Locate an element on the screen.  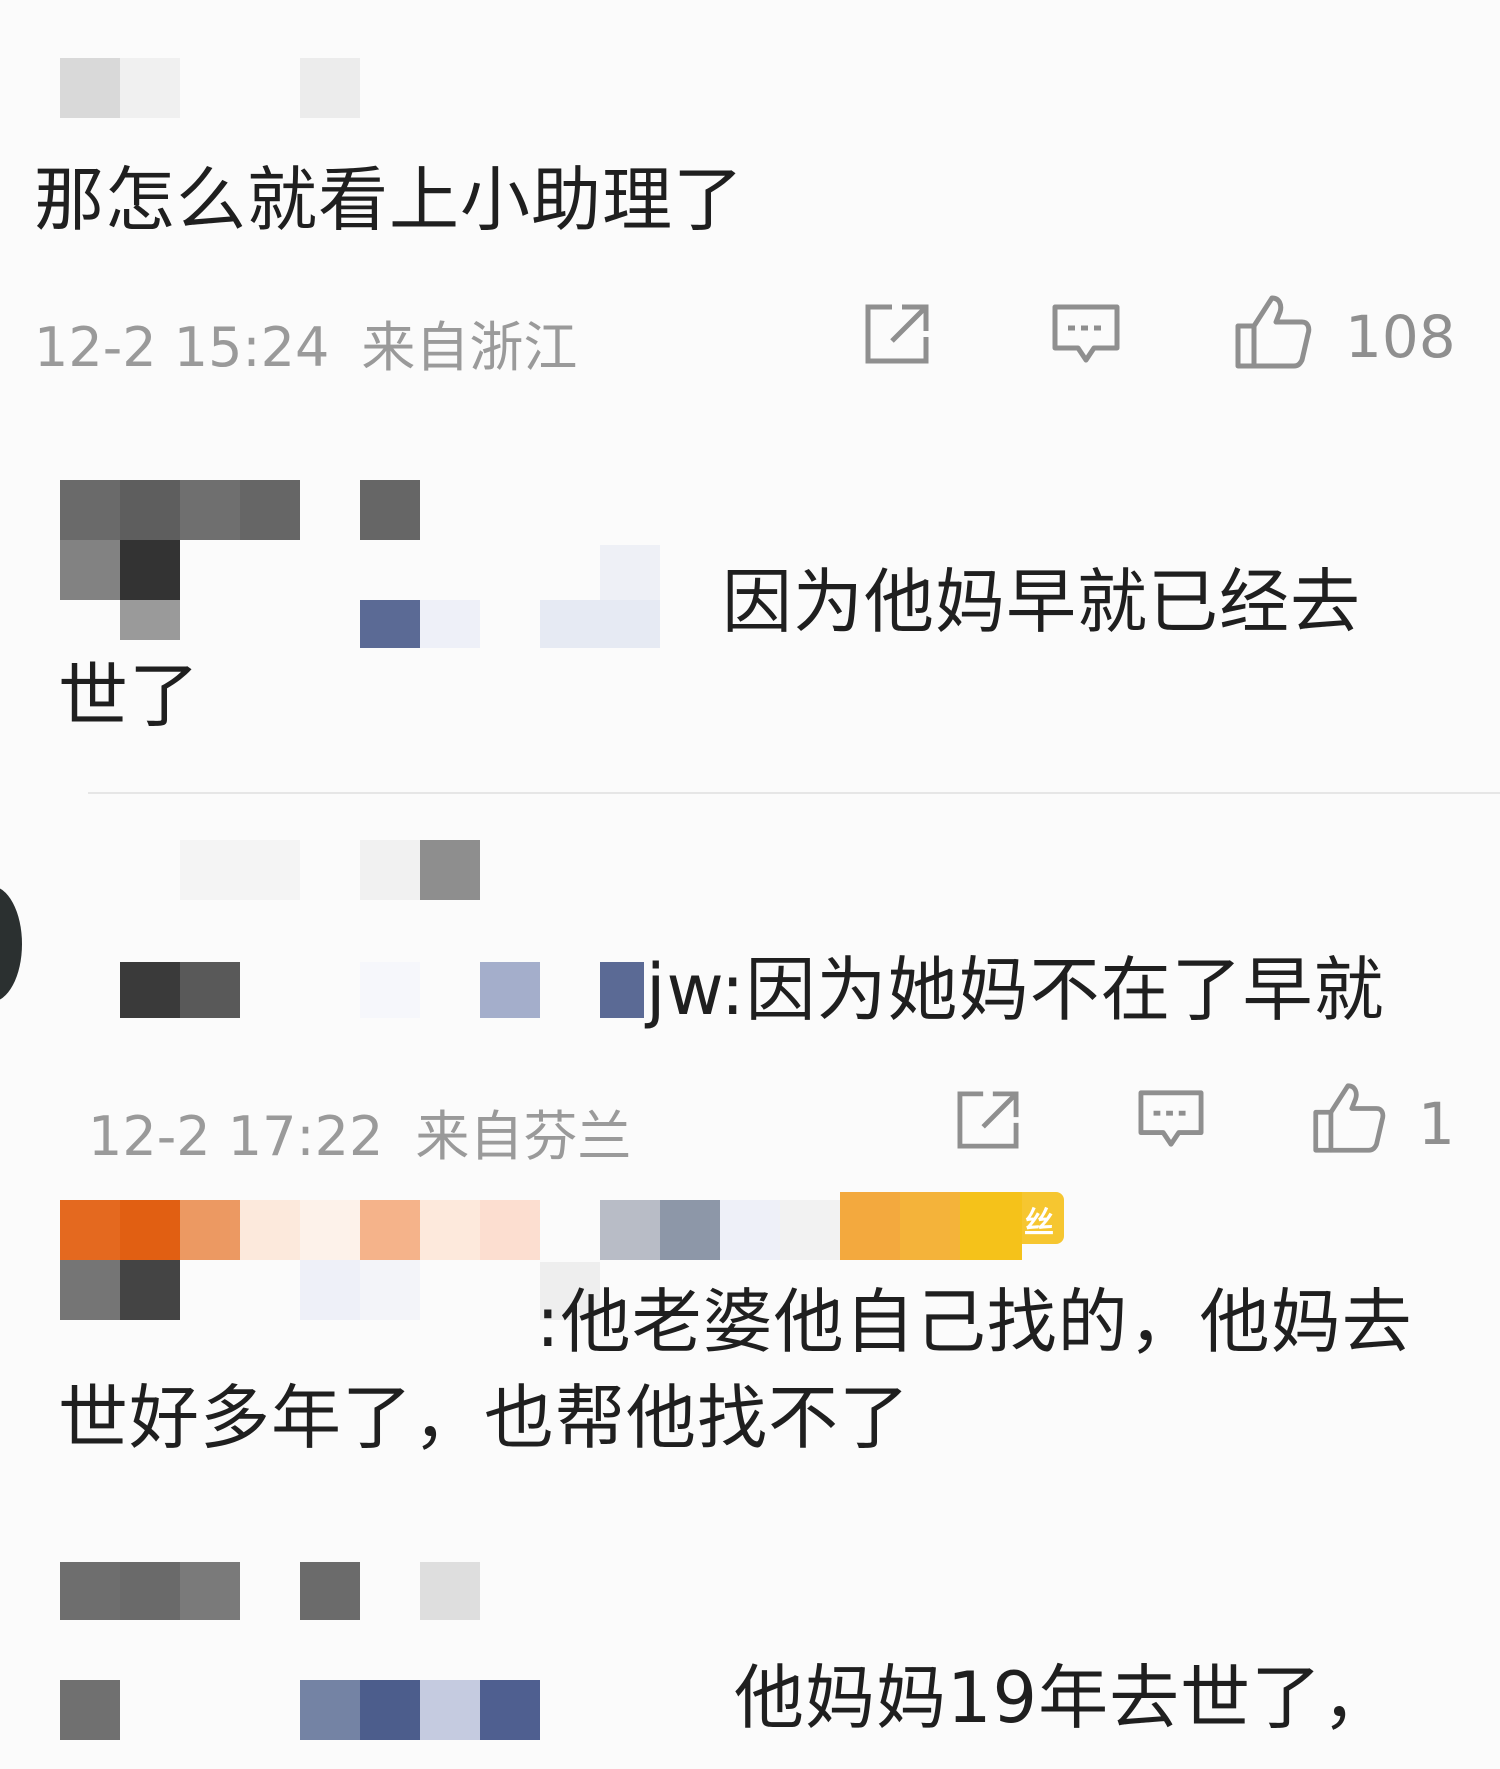
comment-text: :他老婆他自己找的，他妈去 is located at coordinates (974, 1322).